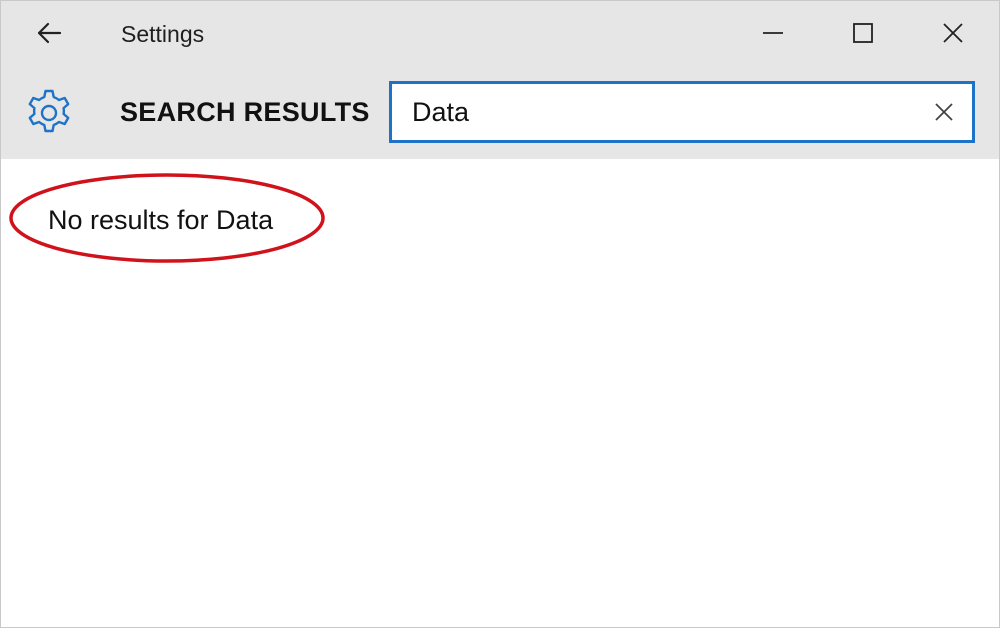 The height and width of the screenshot is (628, 1000). I want to click on arrow-left-icon, so click(49, 33).